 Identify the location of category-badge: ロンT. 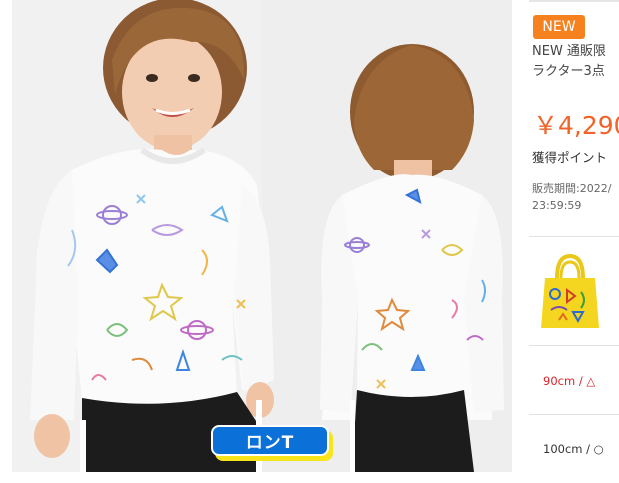
(272, 443).